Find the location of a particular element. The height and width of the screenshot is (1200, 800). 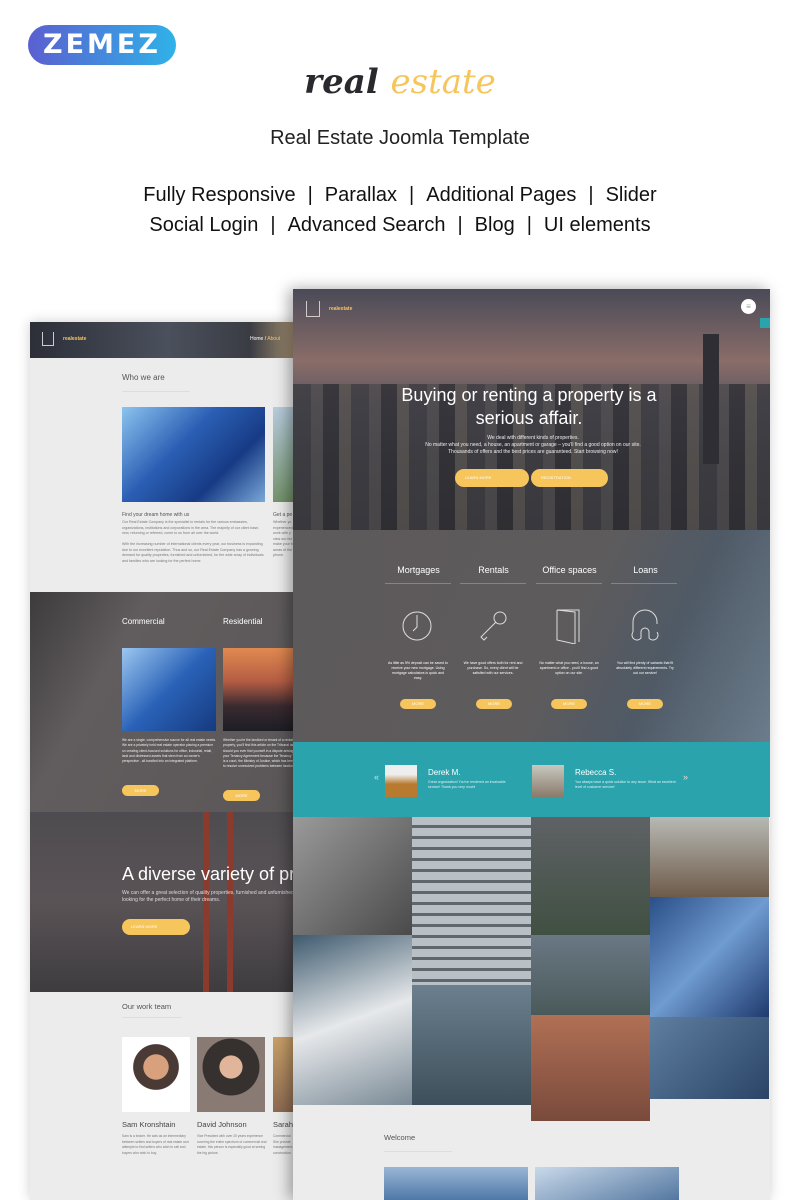

breadcrumb-current: About is located at coordinates (274, 339).